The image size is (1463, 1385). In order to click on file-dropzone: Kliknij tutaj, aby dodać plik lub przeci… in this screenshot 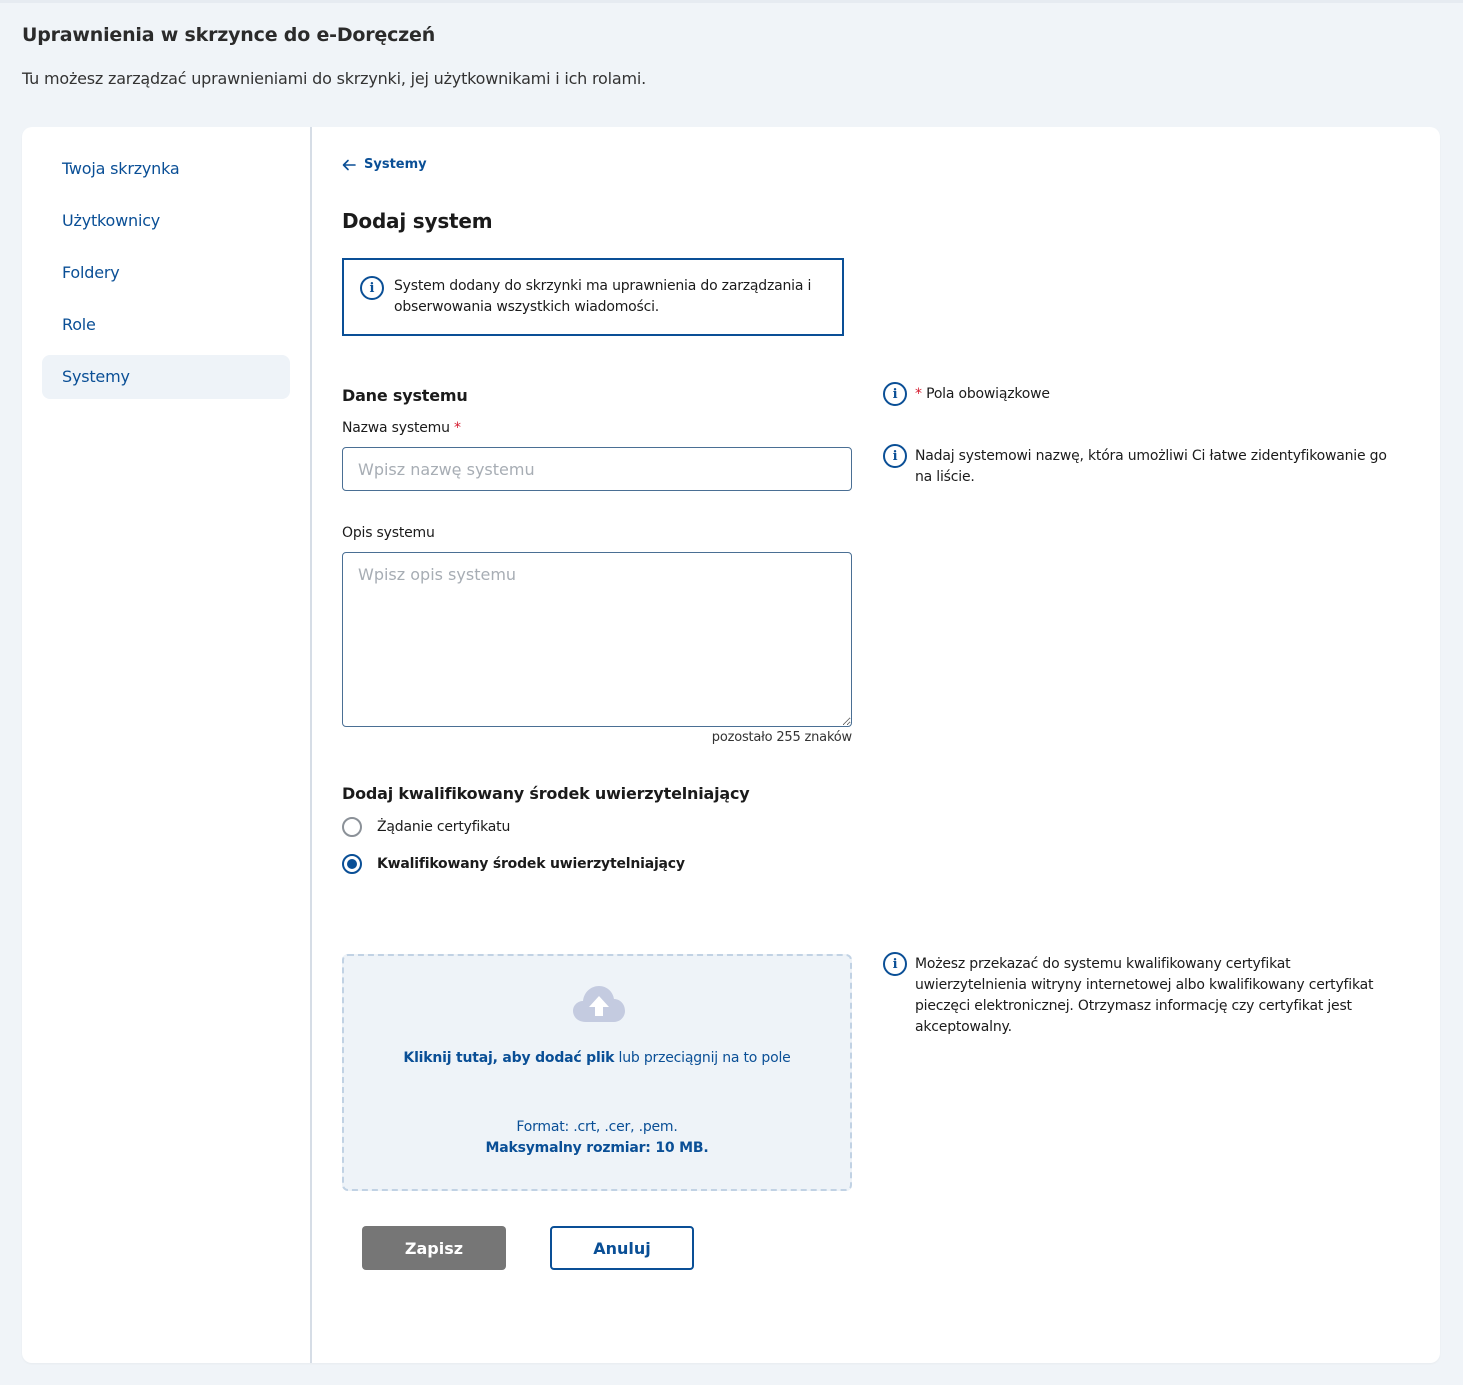, I will do `click(597, 1072)`.